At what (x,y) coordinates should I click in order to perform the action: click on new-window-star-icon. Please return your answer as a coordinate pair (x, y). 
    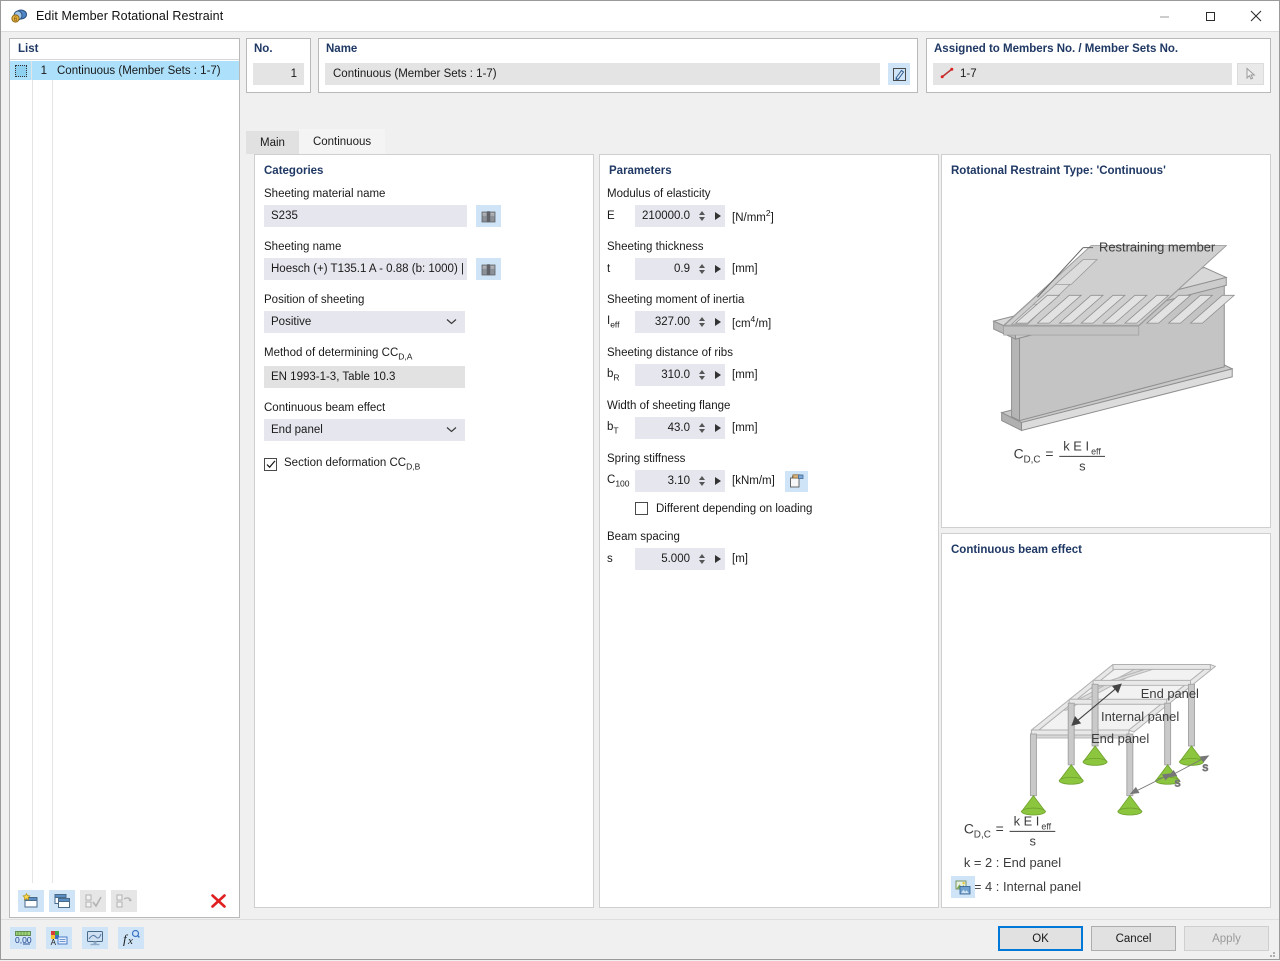
    Looking at the image, I should click on (31, 901).